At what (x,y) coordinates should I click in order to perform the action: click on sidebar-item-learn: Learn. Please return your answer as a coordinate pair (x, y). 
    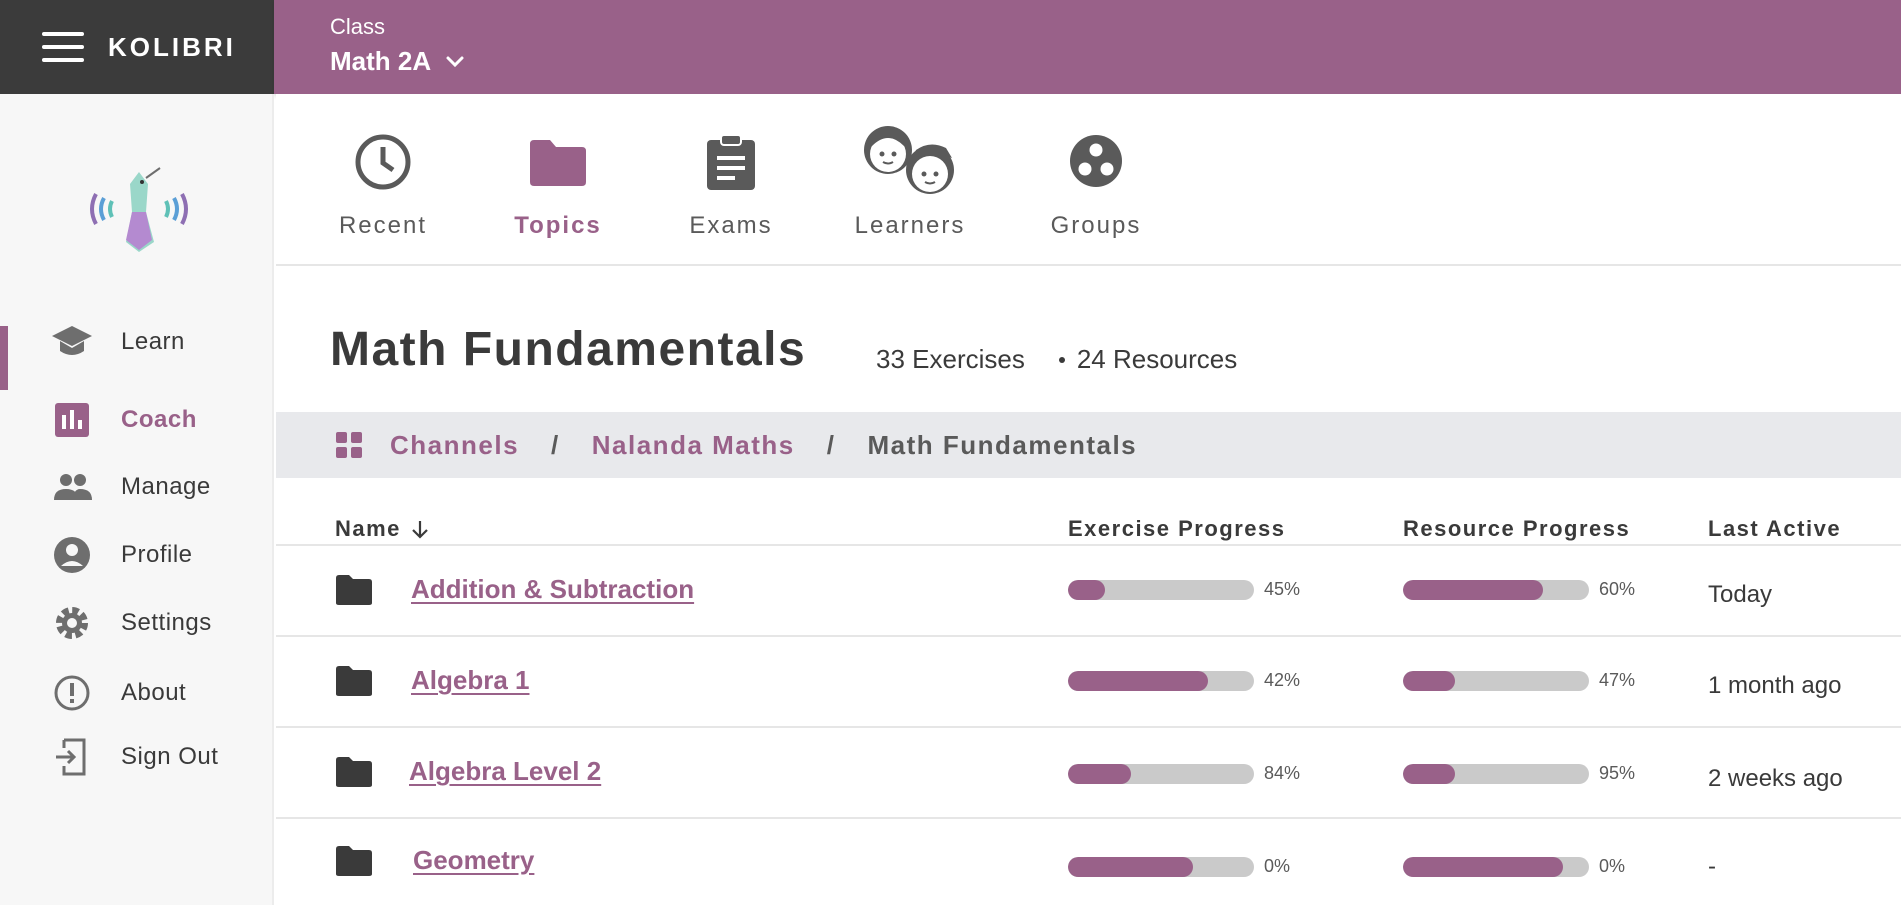
    Looking at the image, I should click on (136, 342).